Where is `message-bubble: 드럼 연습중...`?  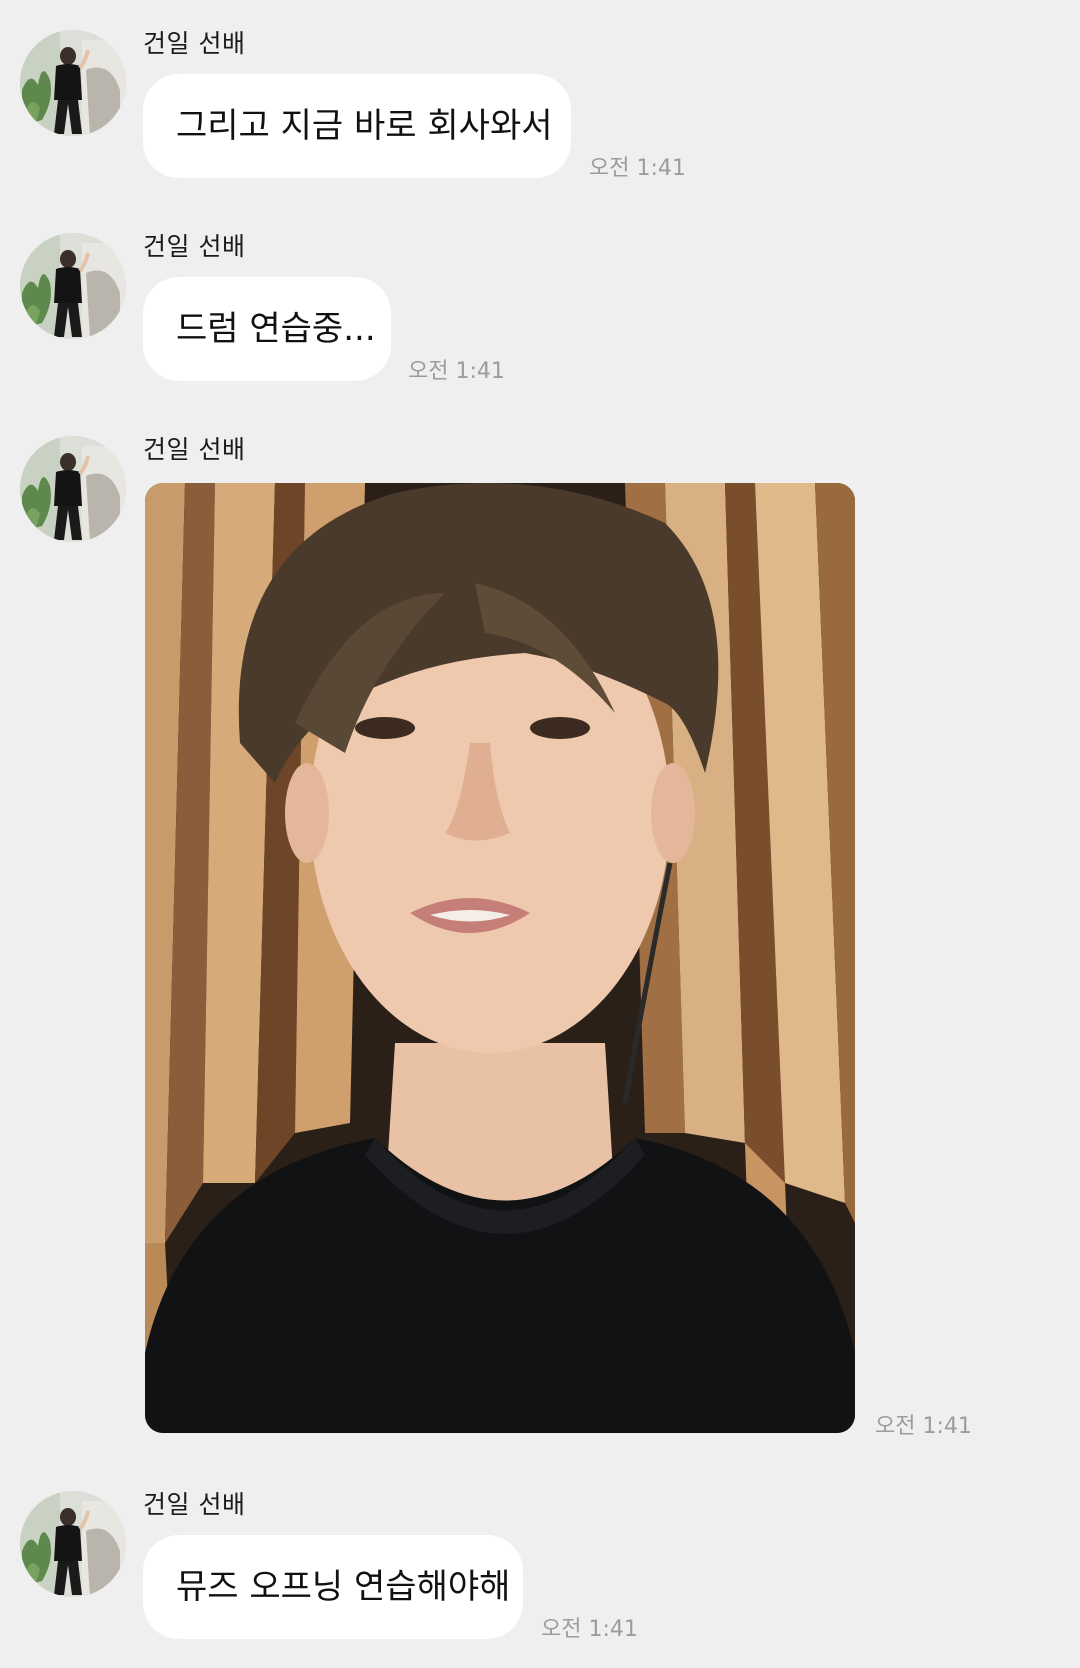 message-bubble: 드럼 연습중... is located at coordinates (267, 329).